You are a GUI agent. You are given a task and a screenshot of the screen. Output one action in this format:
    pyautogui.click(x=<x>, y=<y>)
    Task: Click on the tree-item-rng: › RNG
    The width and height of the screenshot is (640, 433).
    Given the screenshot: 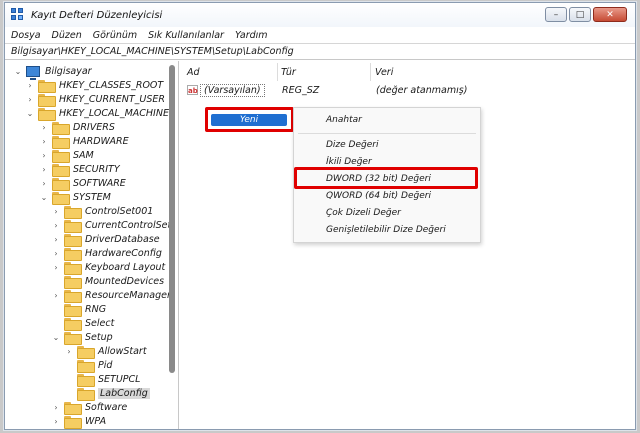 What is the action you would take?
    pyautogui.click(x=78, y=309)
    